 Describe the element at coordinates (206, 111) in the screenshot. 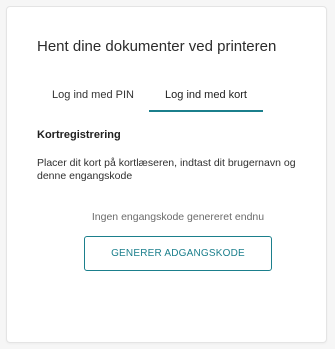

I see `active-tab-indicator` at that location.